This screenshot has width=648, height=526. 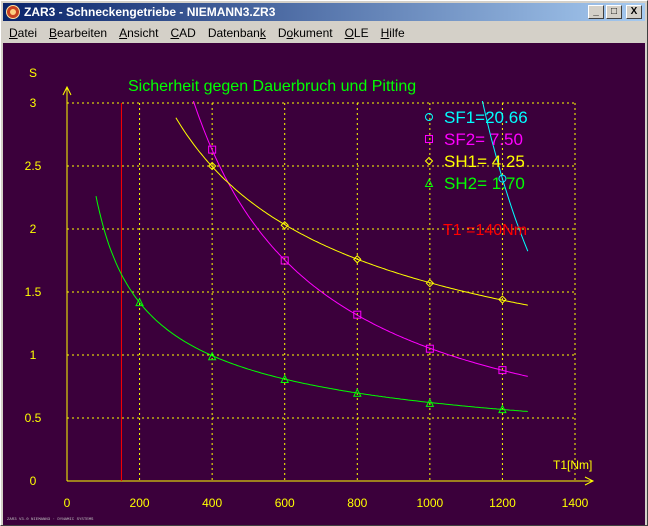 What do you see at coordinates (212, 503) in the screenshot?
I see `x-tick-label: 400` at bounding box center [212, 503].